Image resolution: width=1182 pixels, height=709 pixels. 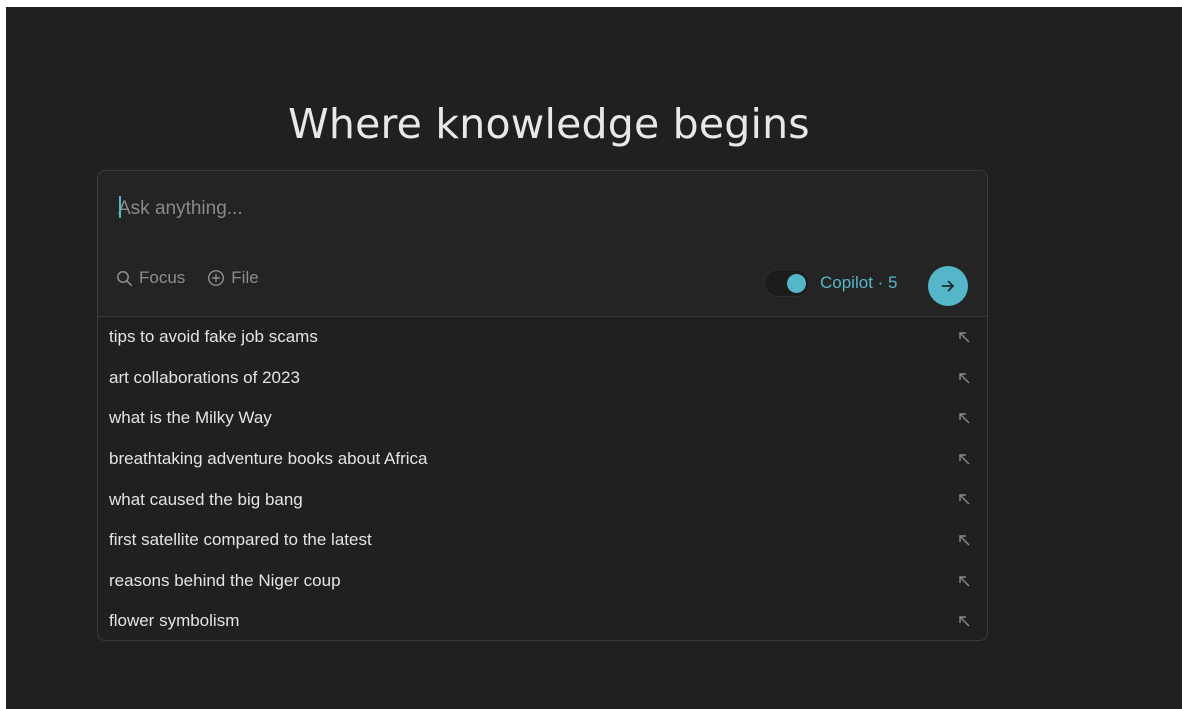 What do you see at coordinates (216, 278) in the screenshot?
I see `plus-circle-icon` at bounding box center [216, 278].